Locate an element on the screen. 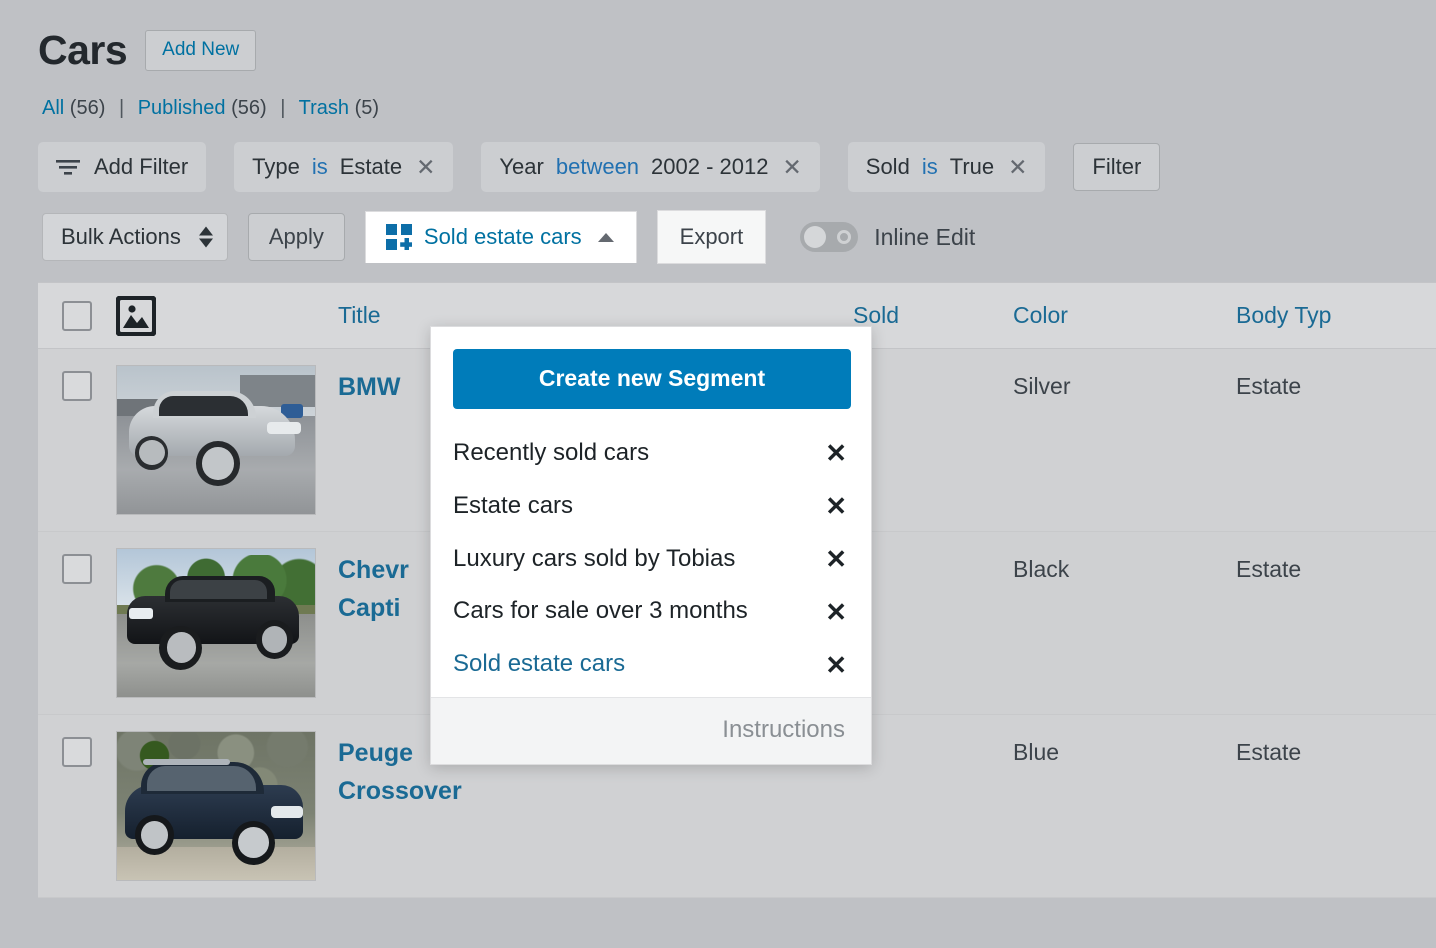  chevron-up-icon is located at coordinates (605, 237).